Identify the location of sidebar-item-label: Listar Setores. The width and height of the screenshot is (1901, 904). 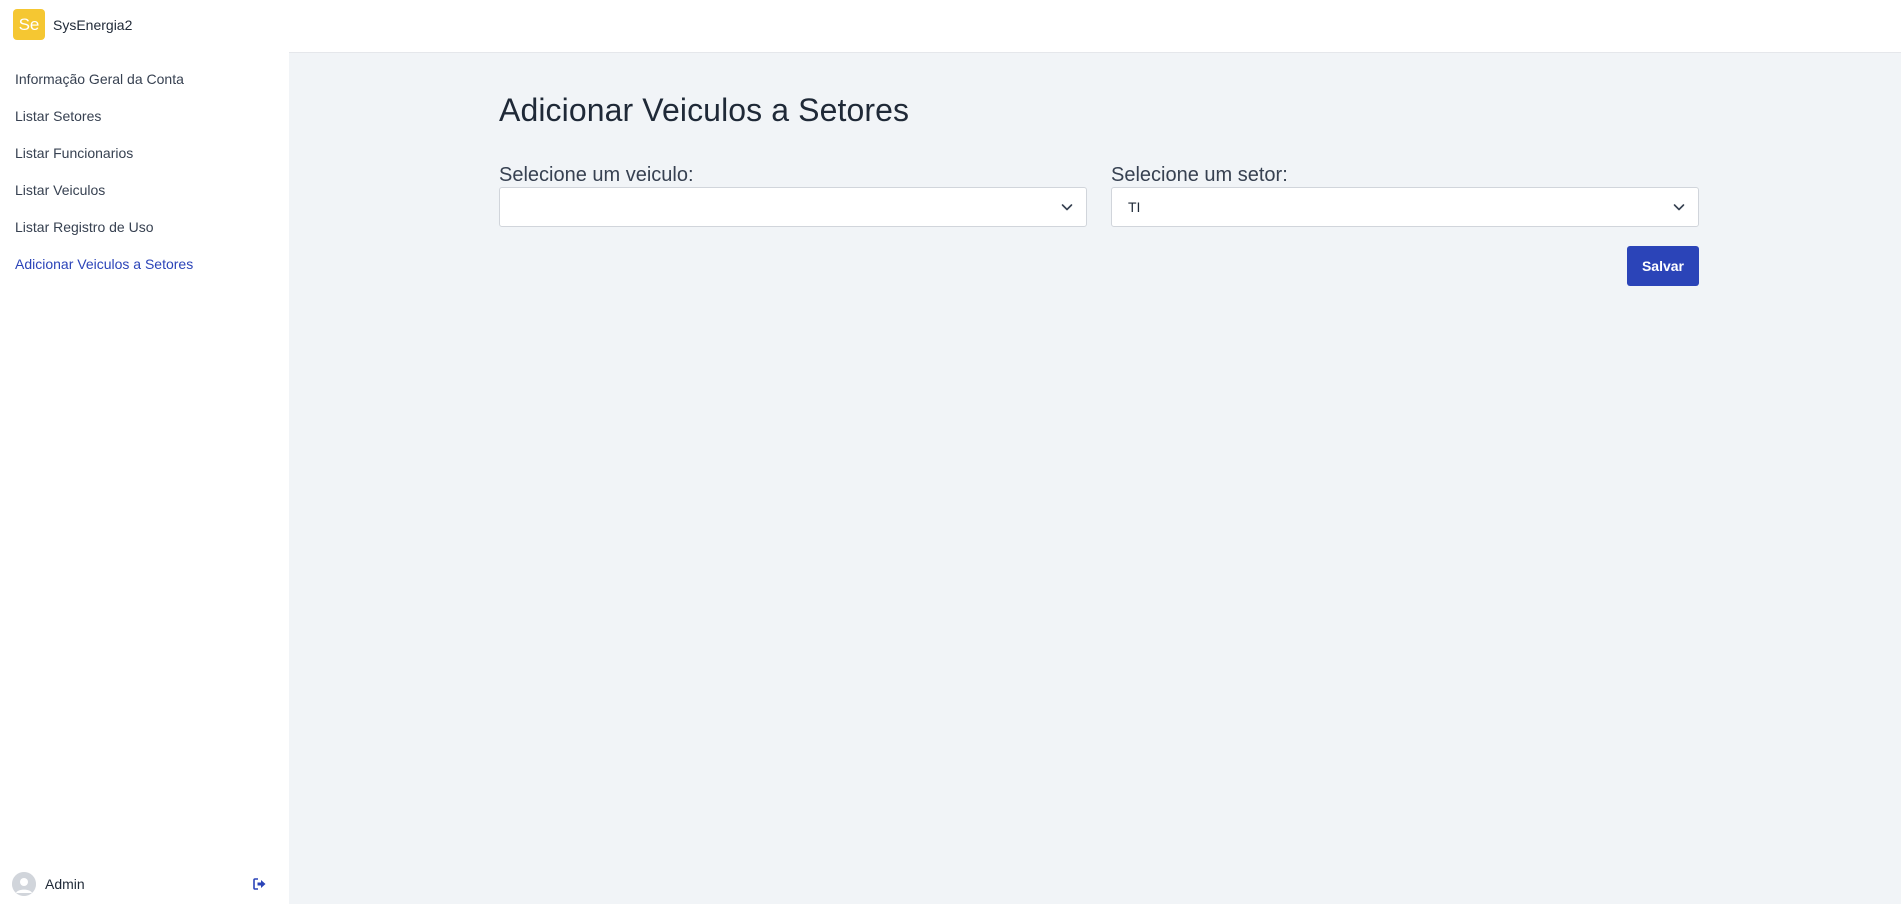
(58, 115).